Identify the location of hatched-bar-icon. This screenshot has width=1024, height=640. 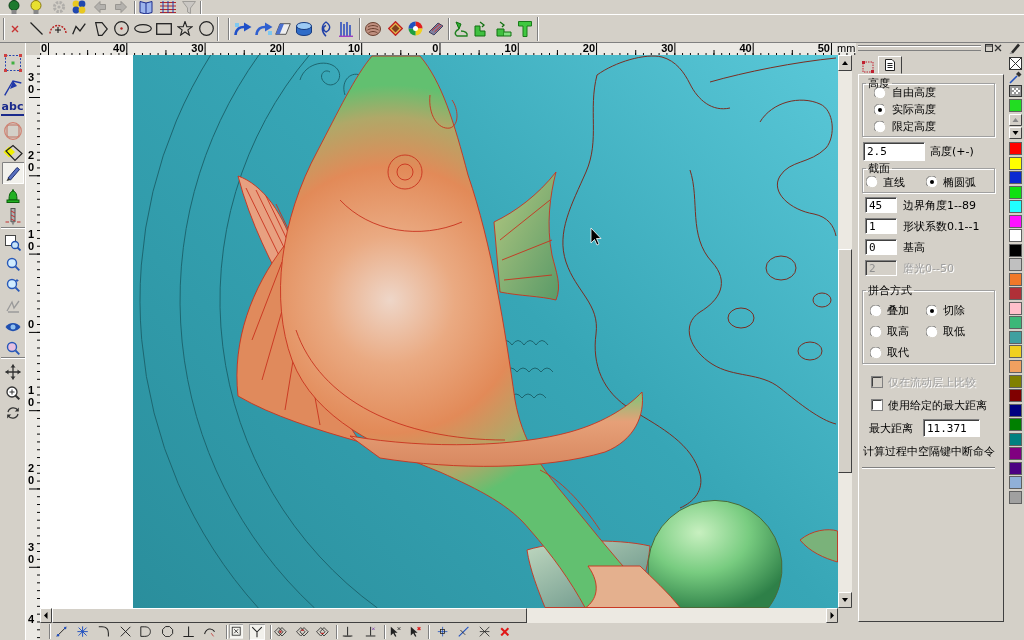
(436, 28).